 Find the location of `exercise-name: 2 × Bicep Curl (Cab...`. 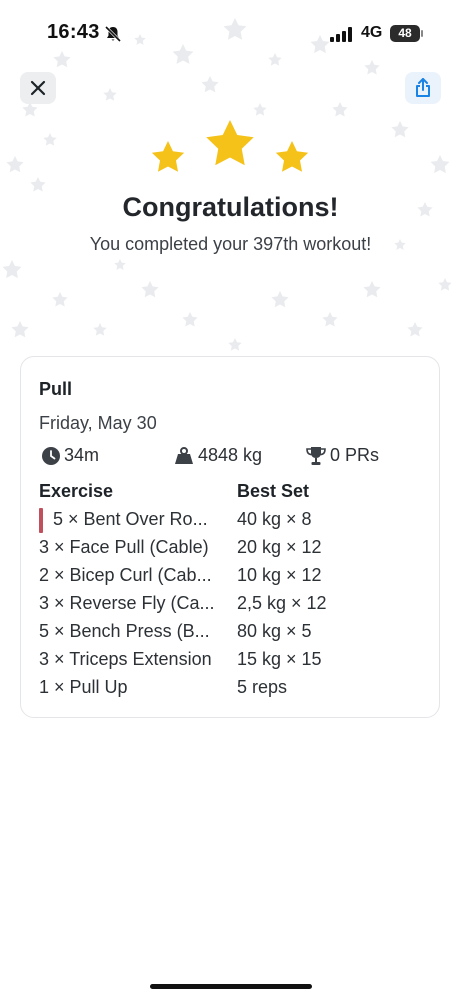

exercise-name: 2 × Bicep Curl (Cab... is located at coordinates (125, 575).